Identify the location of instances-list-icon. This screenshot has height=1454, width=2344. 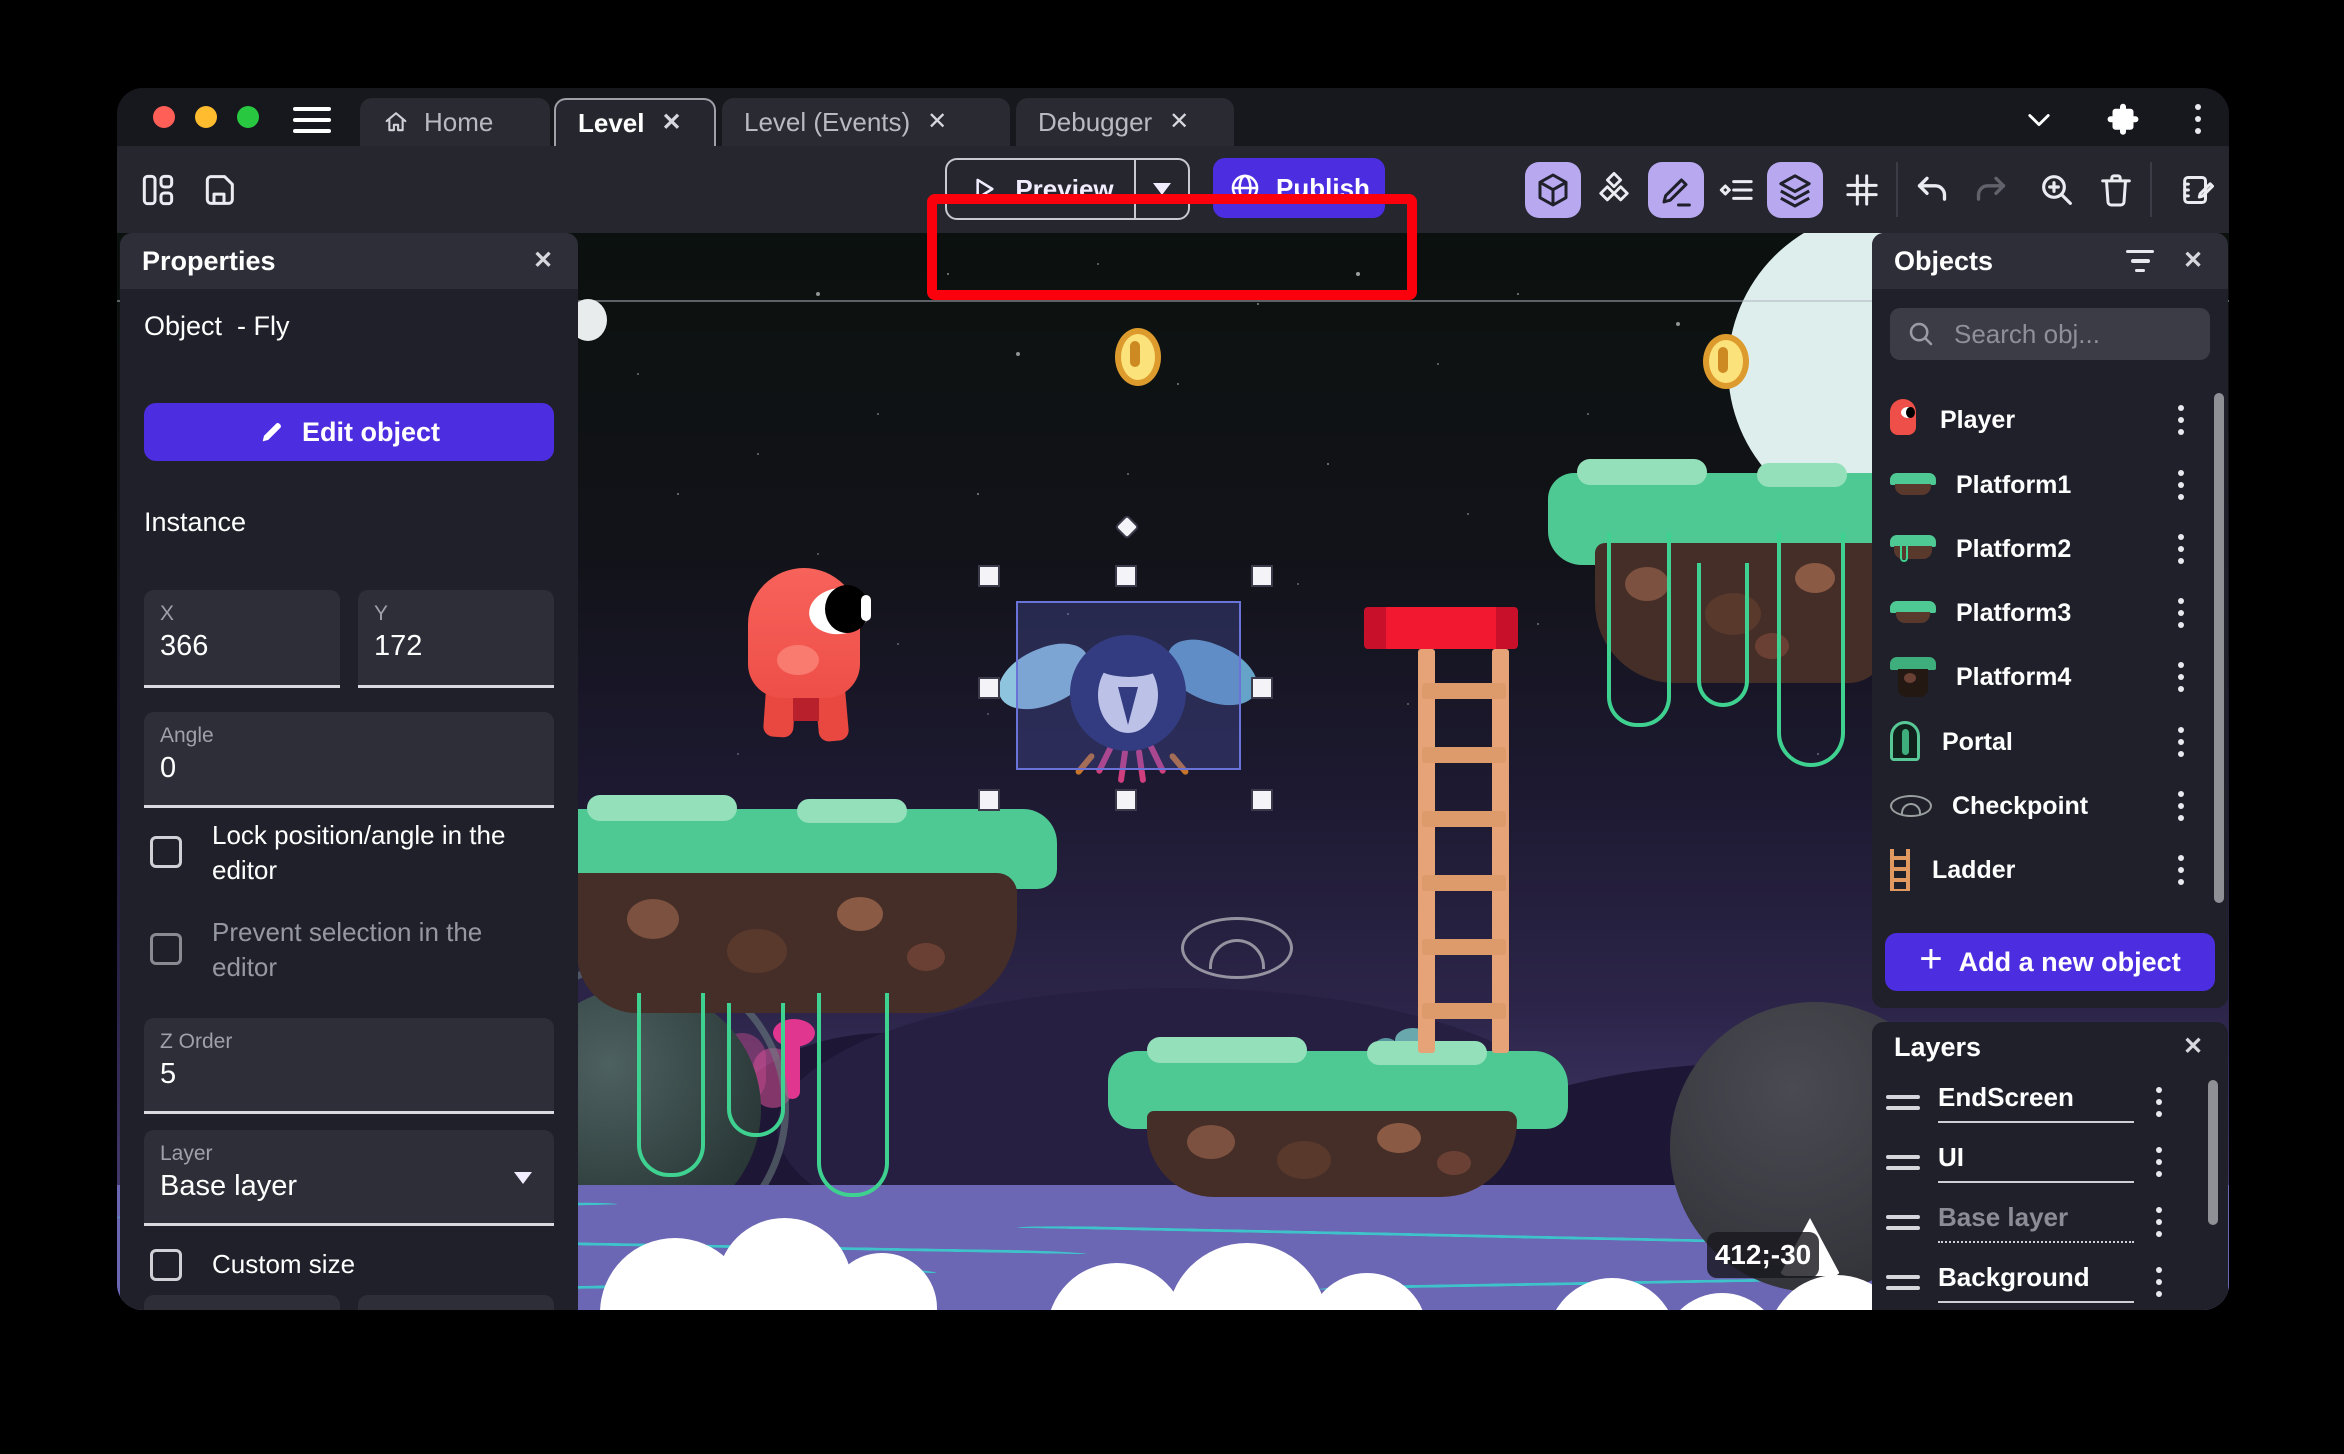
(1737, 189).